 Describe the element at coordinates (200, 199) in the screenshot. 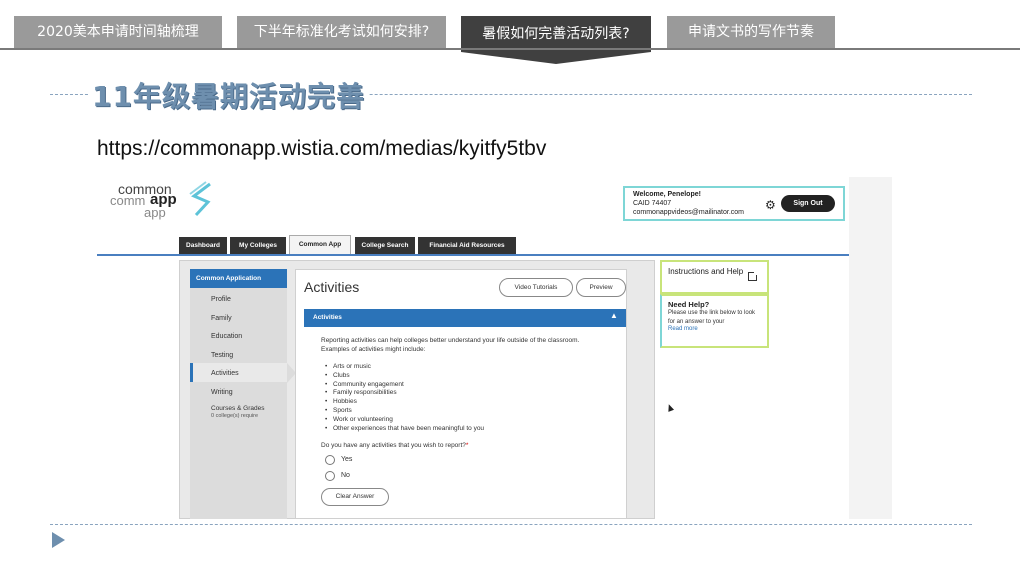

I see `logo-mark-icon` at that location.